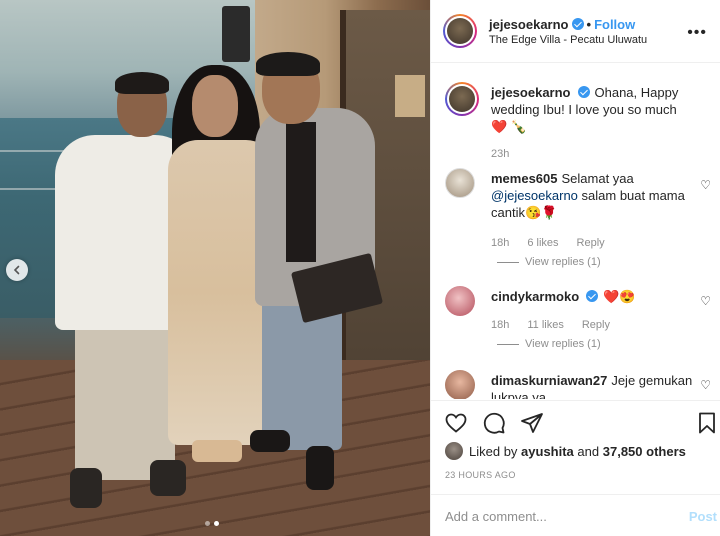 The image size is (720, 536). What do you see at coordinates (493, 451) in the screenshot?
I see `likes-prefix: Liked by` at bounding box center [493, 451].